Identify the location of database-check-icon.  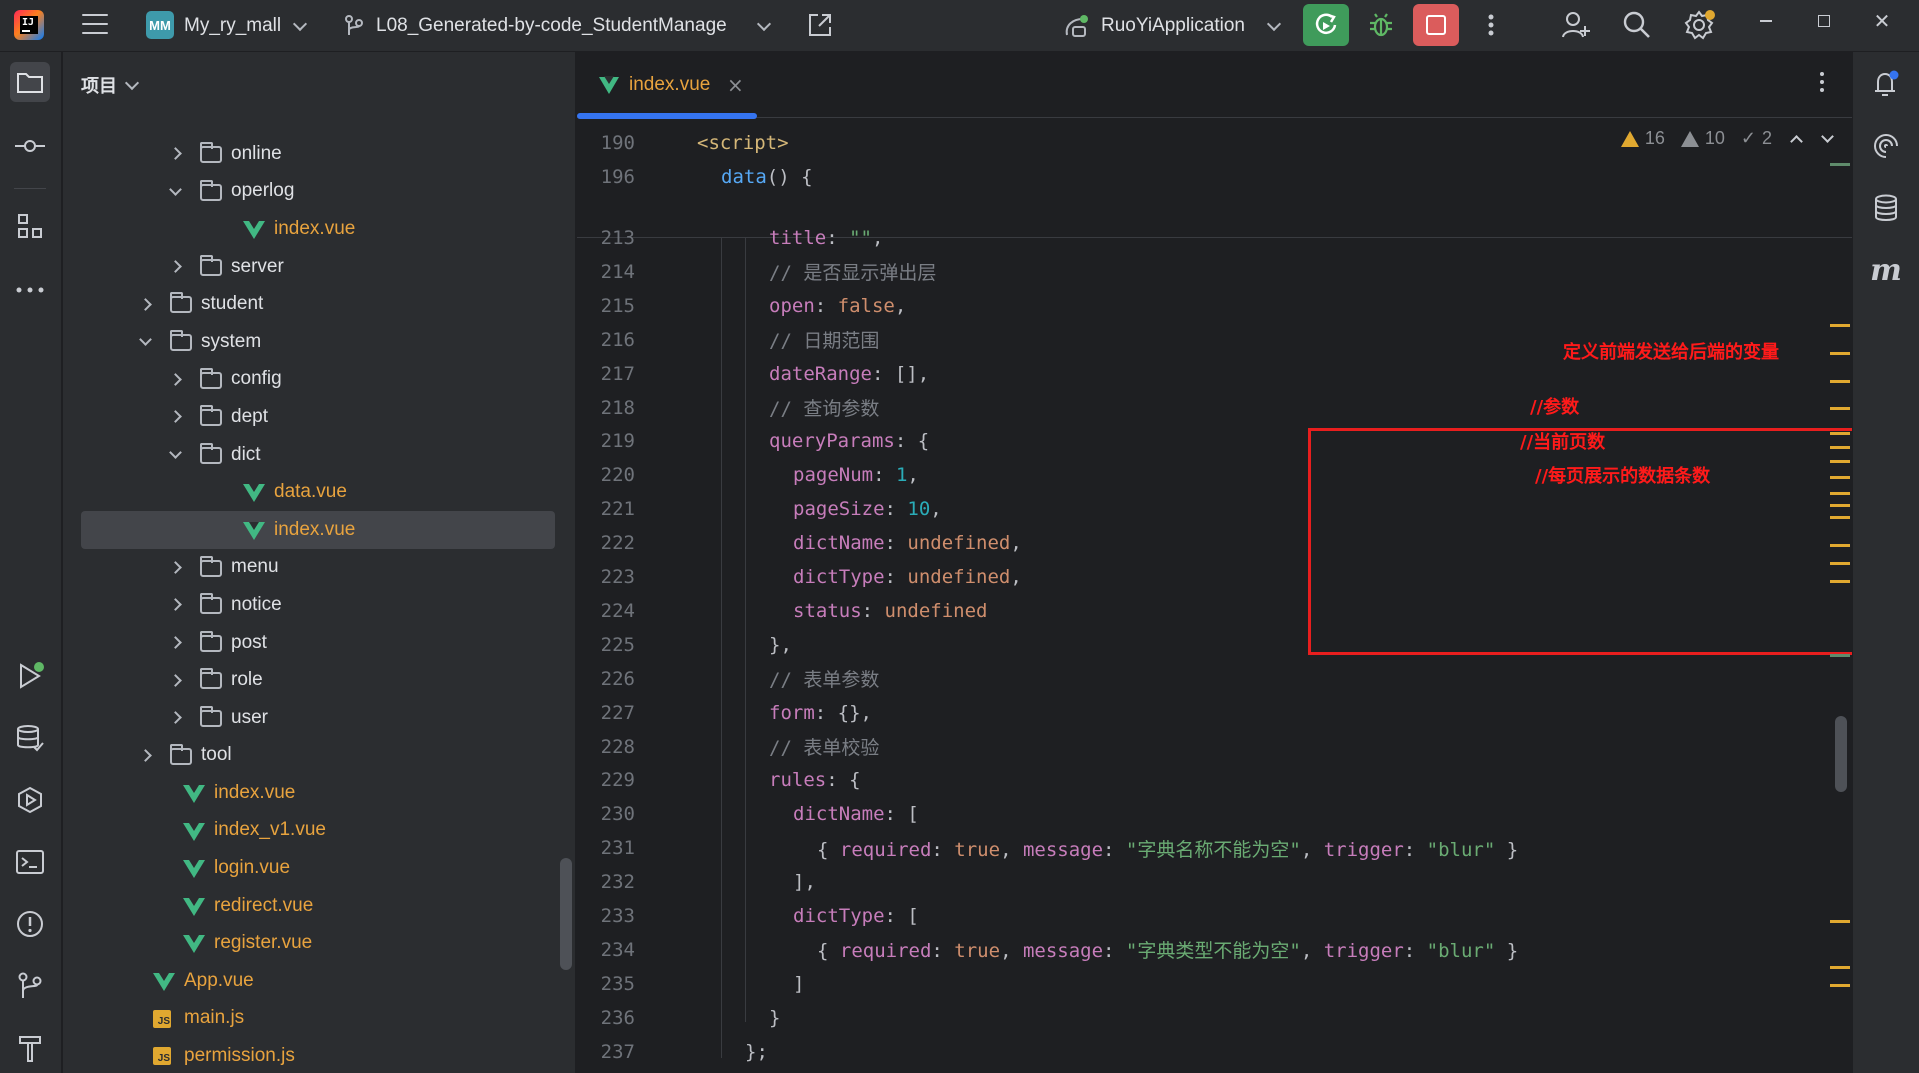
(30, 738).